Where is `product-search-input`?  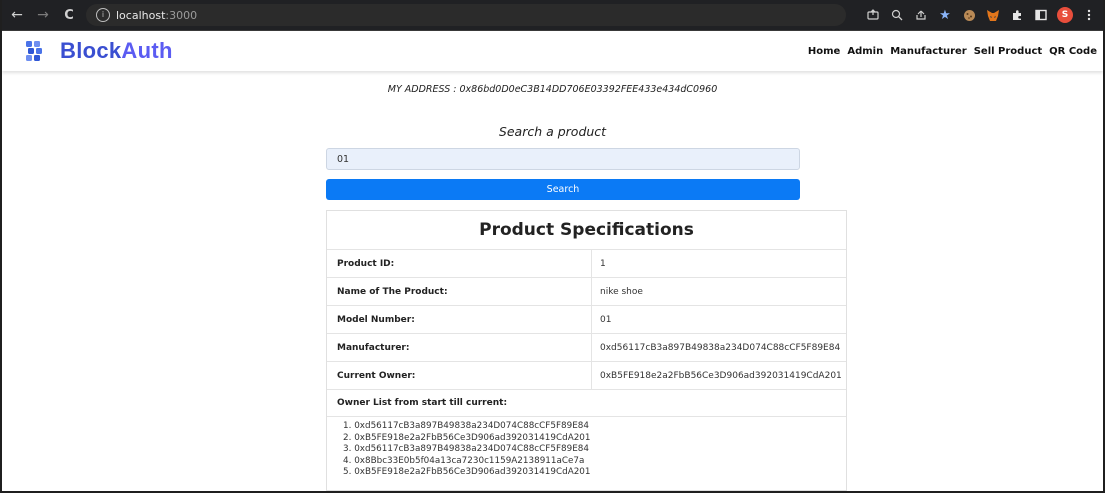
product-search-input is located at coordinates (563, 159).